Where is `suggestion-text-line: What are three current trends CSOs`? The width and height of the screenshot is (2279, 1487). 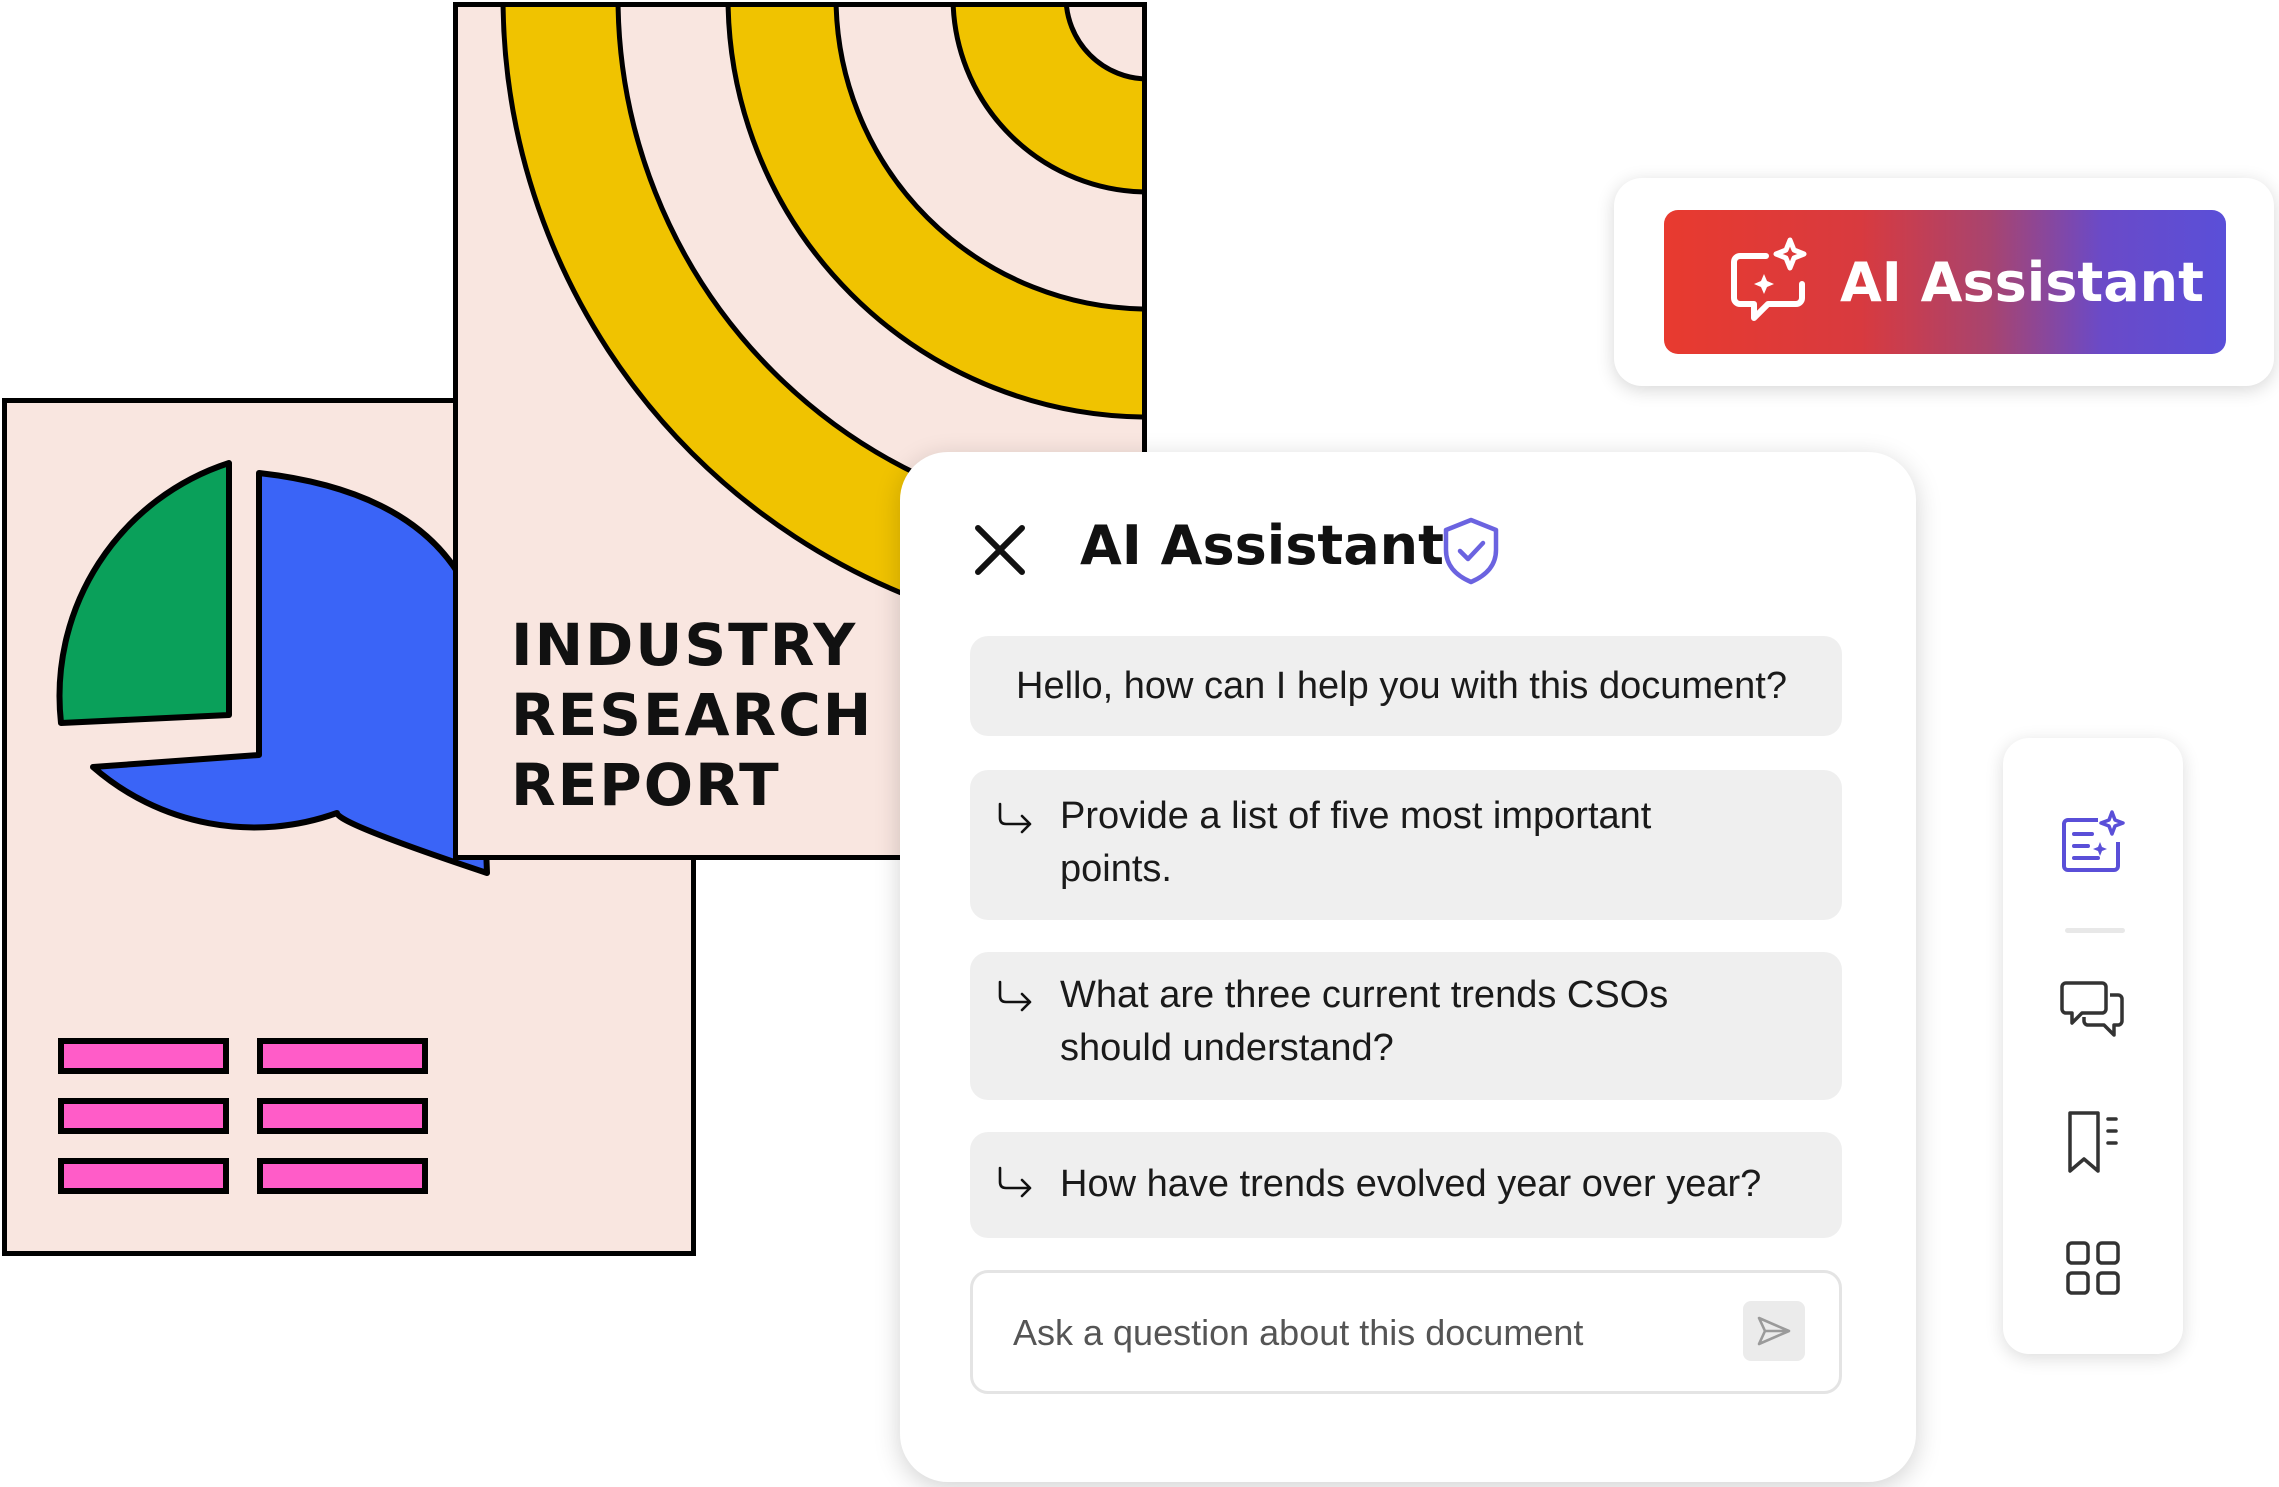 suggestion-text-line: What are three current trends CSOs is located at coordinates (1364, 995).